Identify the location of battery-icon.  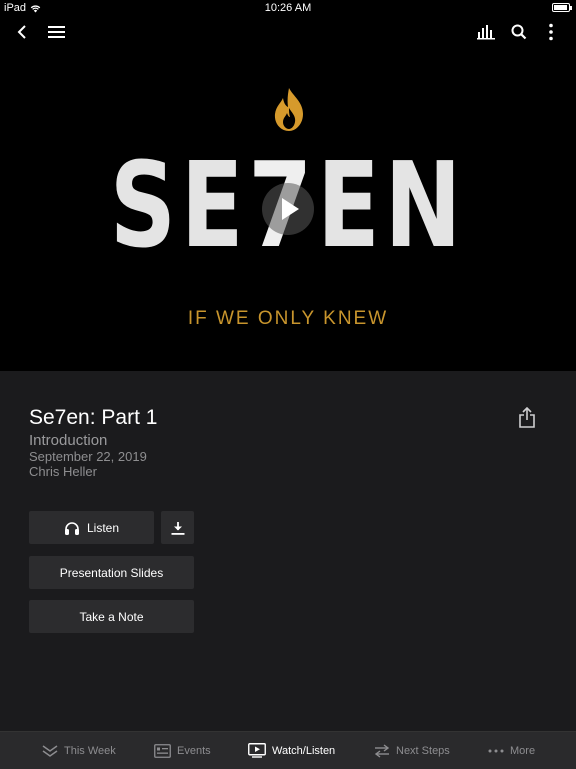
(562, 7).